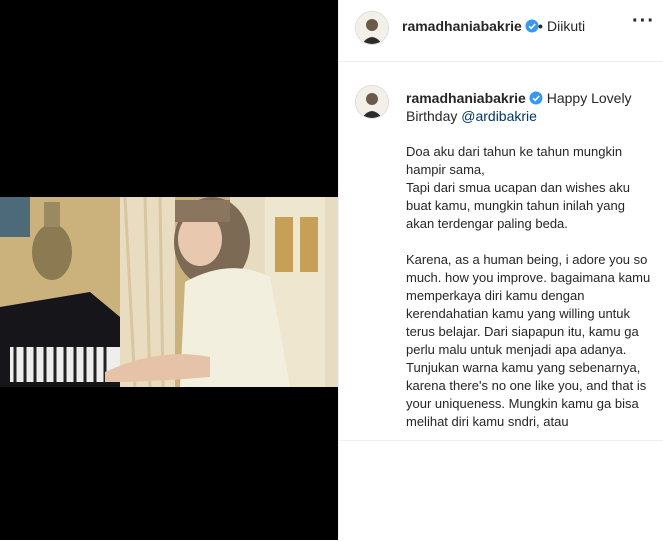  What do you see at coordinates (466, 98) in the screenshot?
I see `caption-username: ramadhaniabakrie` at bounding box center [466, 98].